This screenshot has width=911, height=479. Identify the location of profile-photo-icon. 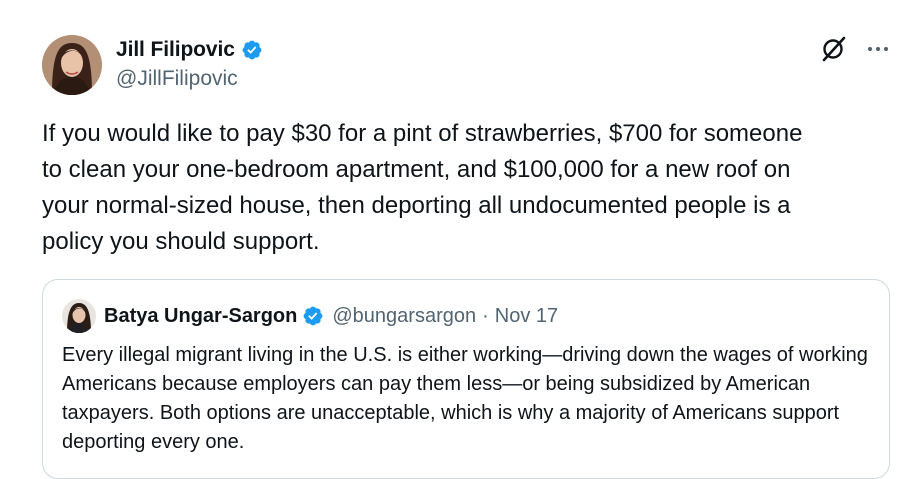
(72, 65).